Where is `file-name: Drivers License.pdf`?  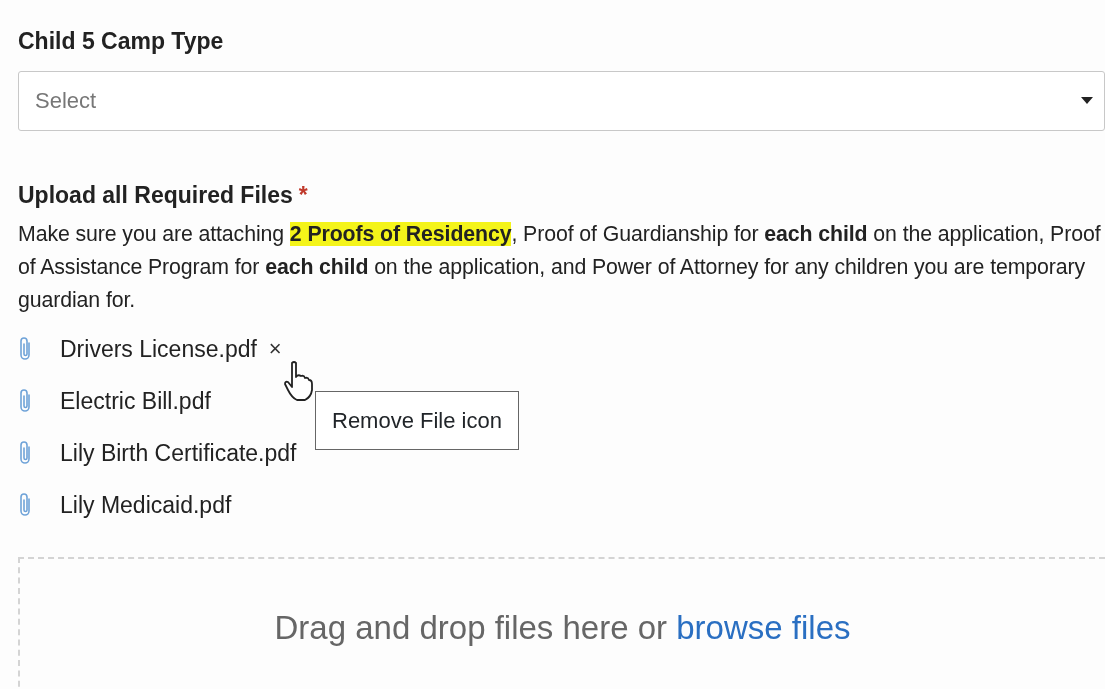
file-name: Drivers License.pdf is located at coordinates (158, 349).